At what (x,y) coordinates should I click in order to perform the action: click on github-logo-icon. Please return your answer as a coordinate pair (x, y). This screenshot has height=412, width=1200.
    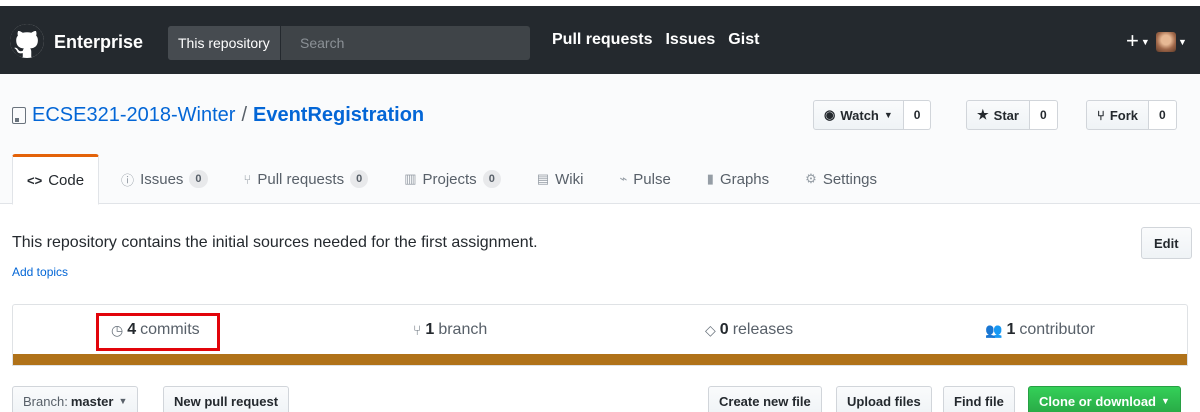
    Looking at the image, I should click on (27, 41).